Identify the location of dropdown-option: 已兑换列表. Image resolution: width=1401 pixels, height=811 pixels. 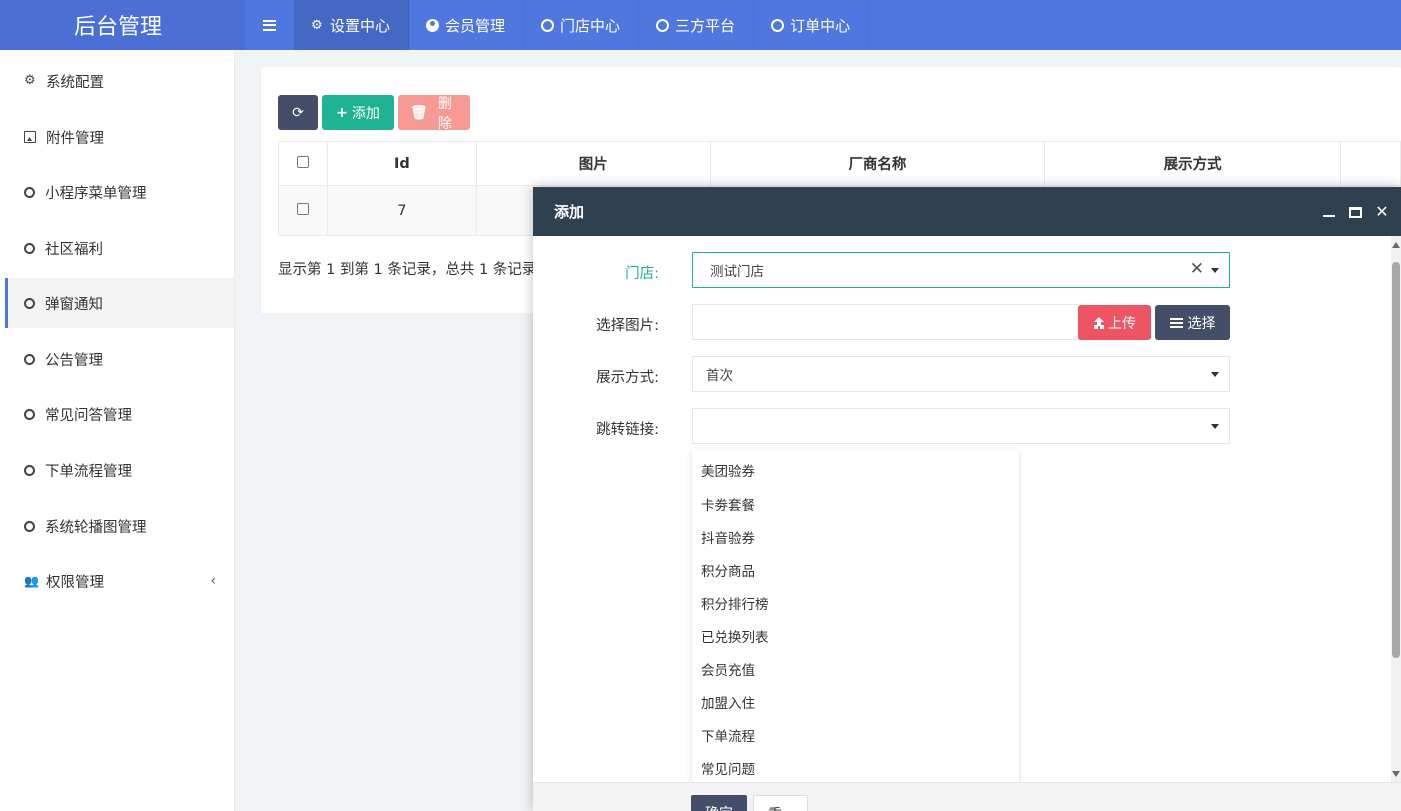
(735, 636).